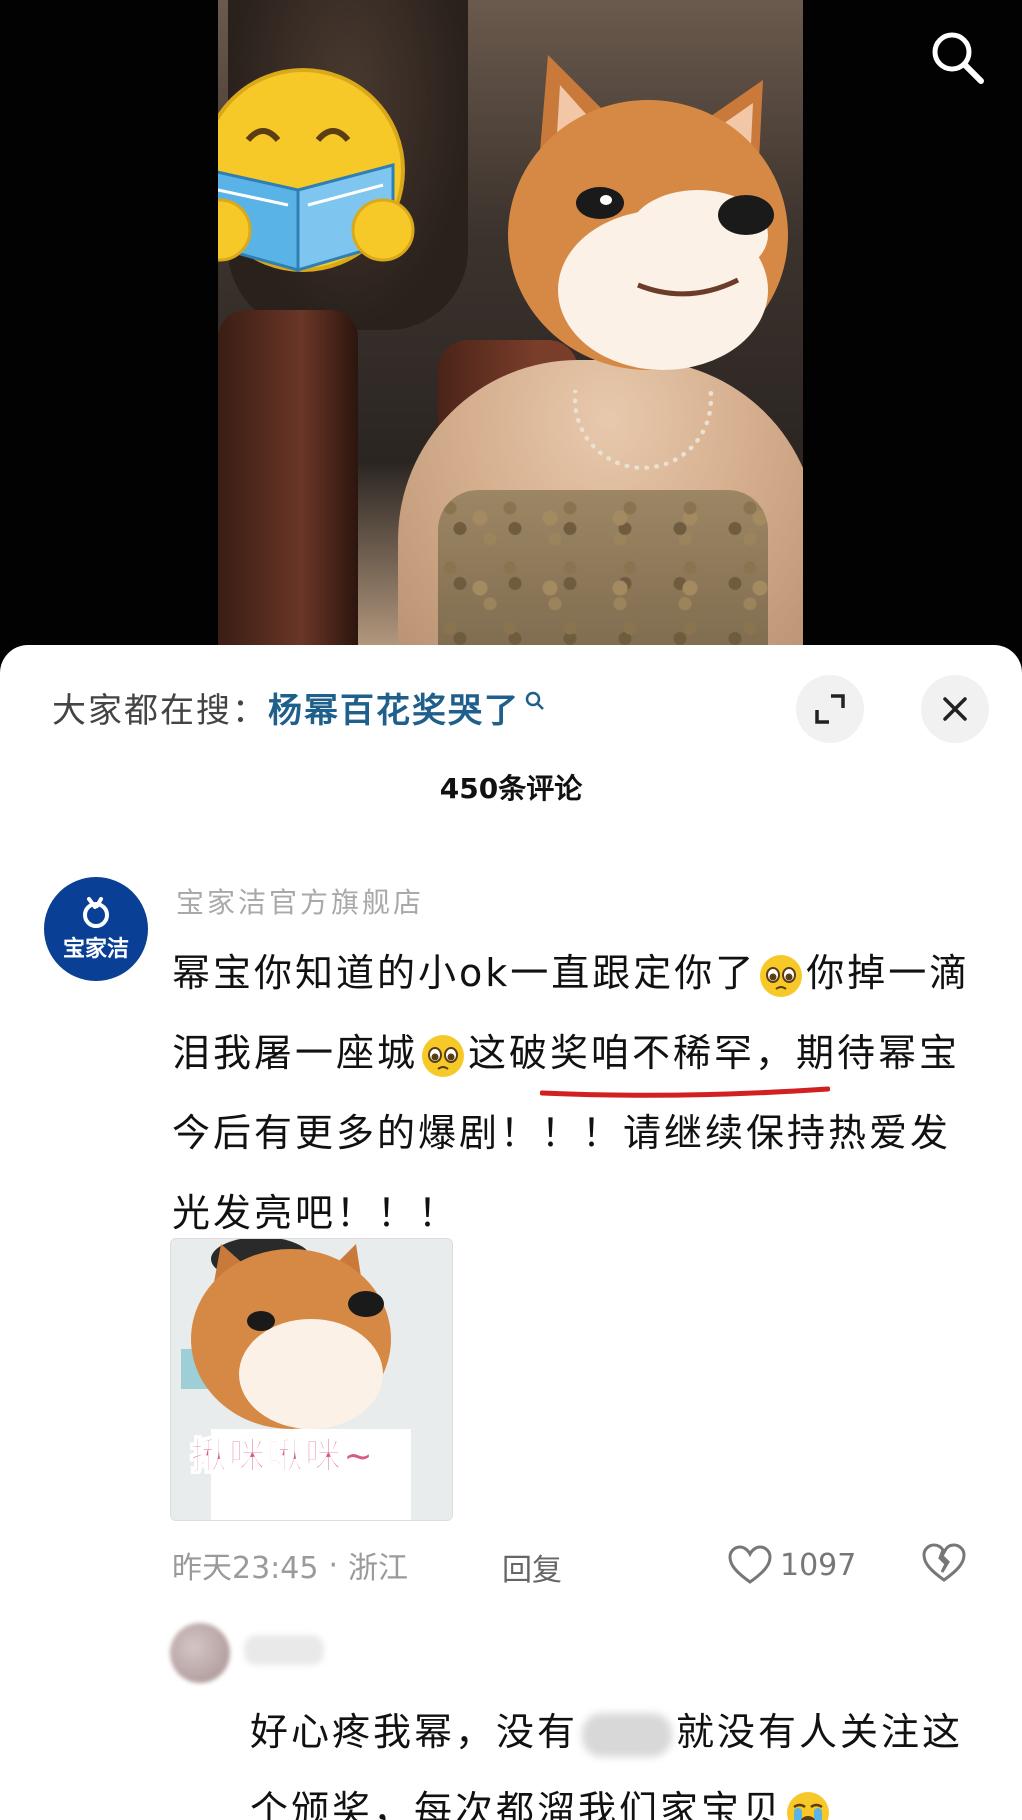 Image resolution: width=1022 pixels, height=1820 pixels. Describe the element at coordinates (414, 1732) in the screenshot. I see `comment-text-part: 好心疼我幂，没有` at that location.